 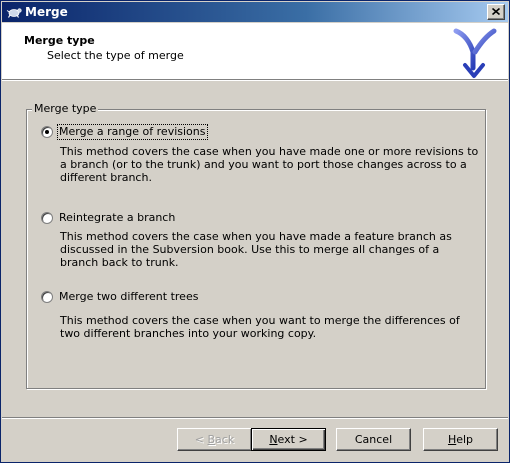 I want to click on title-bar: Merge, so click(x=255, y=12).